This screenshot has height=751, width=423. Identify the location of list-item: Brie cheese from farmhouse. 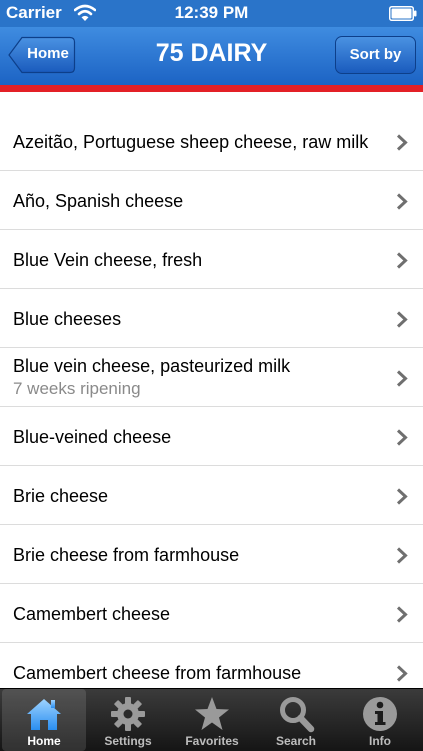
(211, 554).